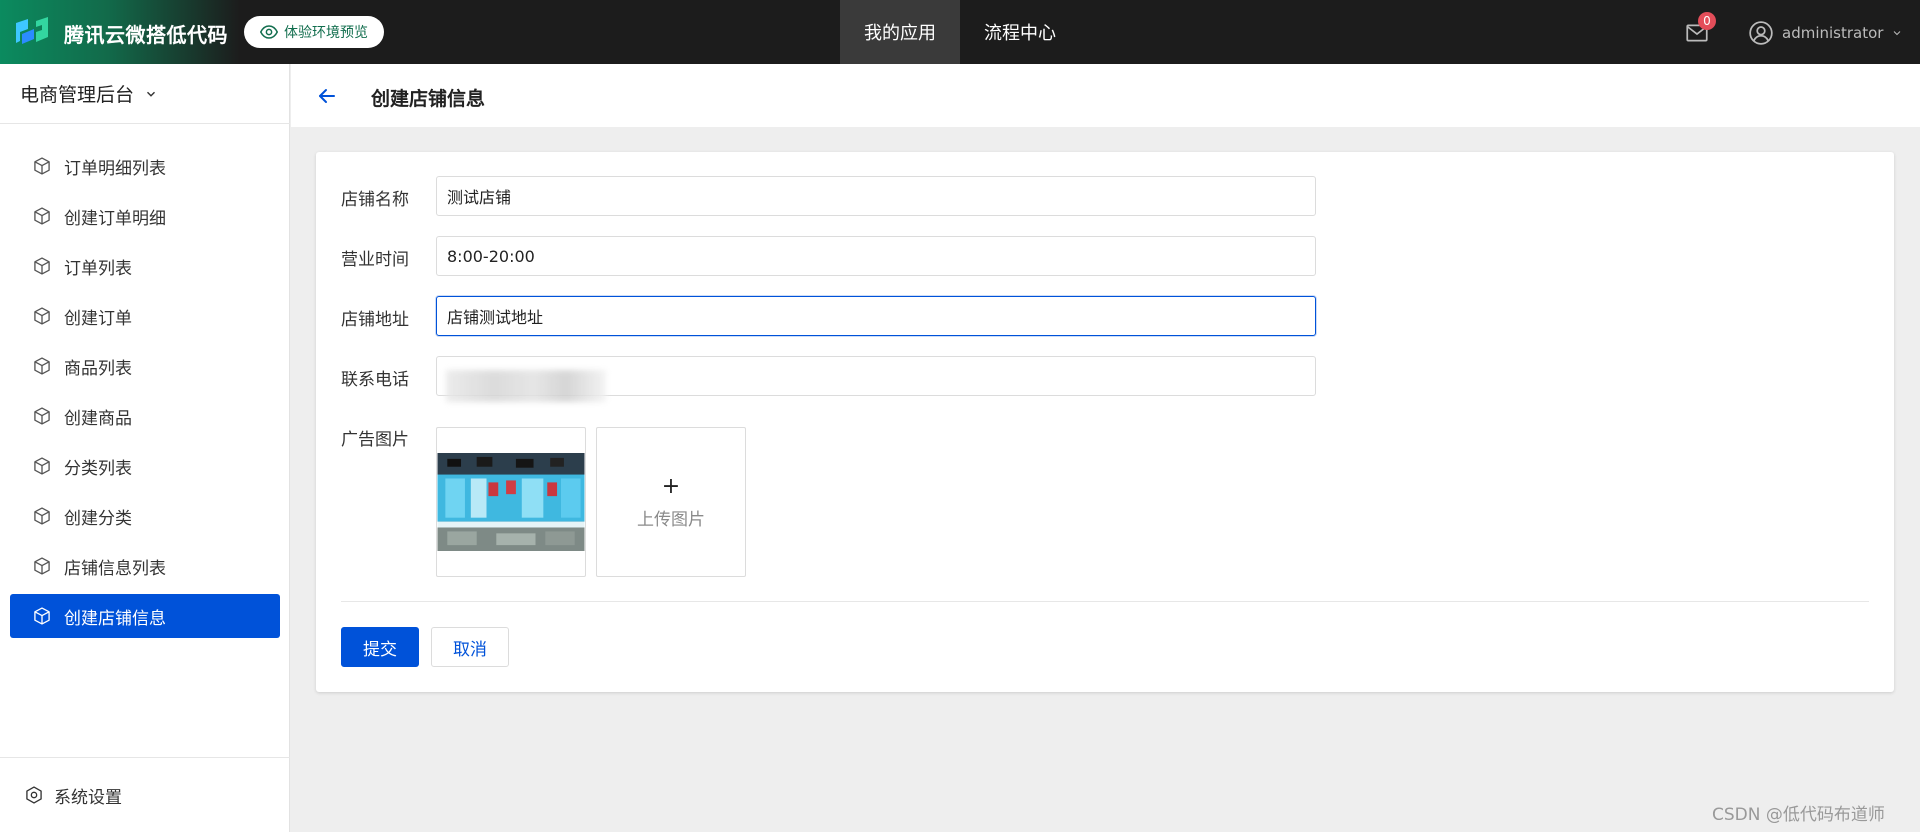 This screenshot has height=832, width=1920. Describe the element at coordinates (1761, 33) in the screenshot. I see `user-avatar-icon` at that location.